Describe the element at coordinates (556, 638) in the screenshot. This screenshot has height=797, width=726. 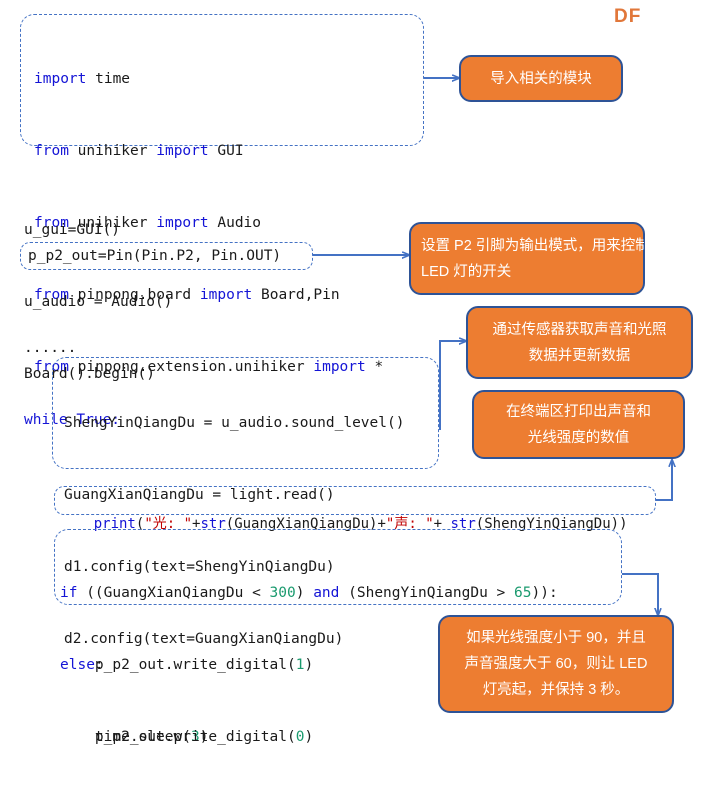
I see `callout-line: 如果光线强度小于 90，并且` at that location.